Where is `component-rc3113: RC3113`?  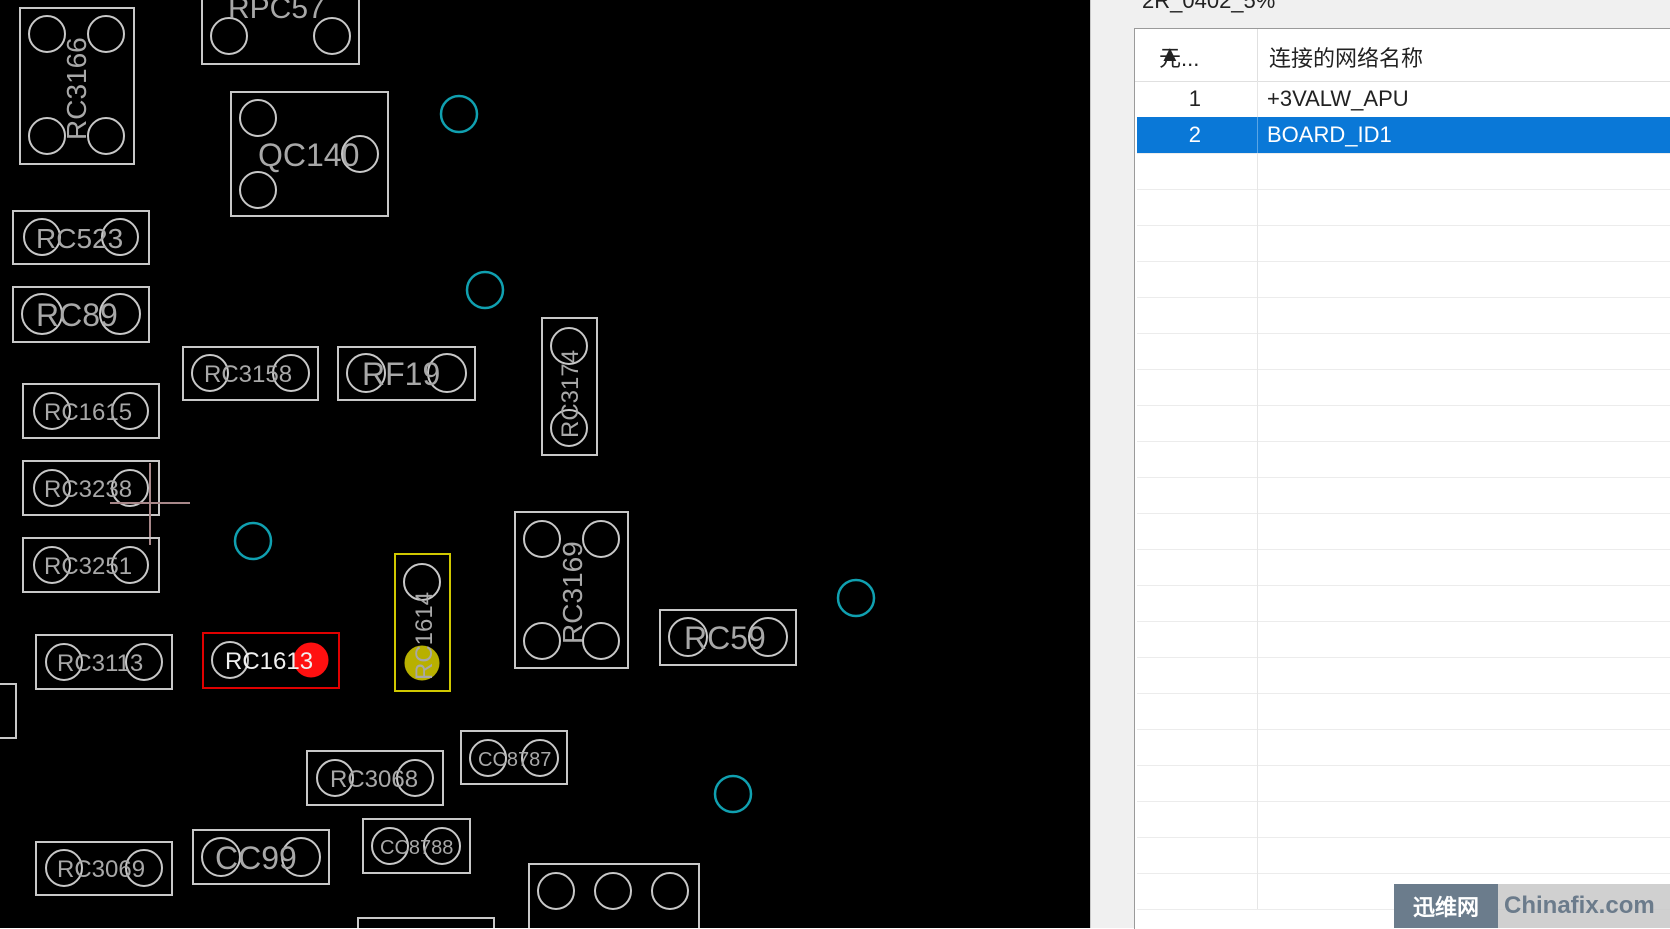 component-rc3113: RC3113 is located at coordinates (104, 662).